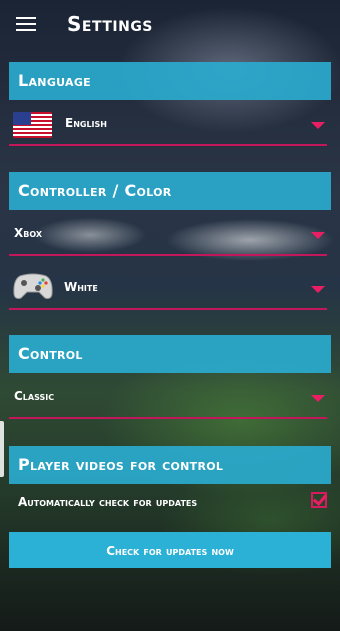 This screenshot has width=340, height=631. I want to click on section-header-language: Language, so click(170, 81).